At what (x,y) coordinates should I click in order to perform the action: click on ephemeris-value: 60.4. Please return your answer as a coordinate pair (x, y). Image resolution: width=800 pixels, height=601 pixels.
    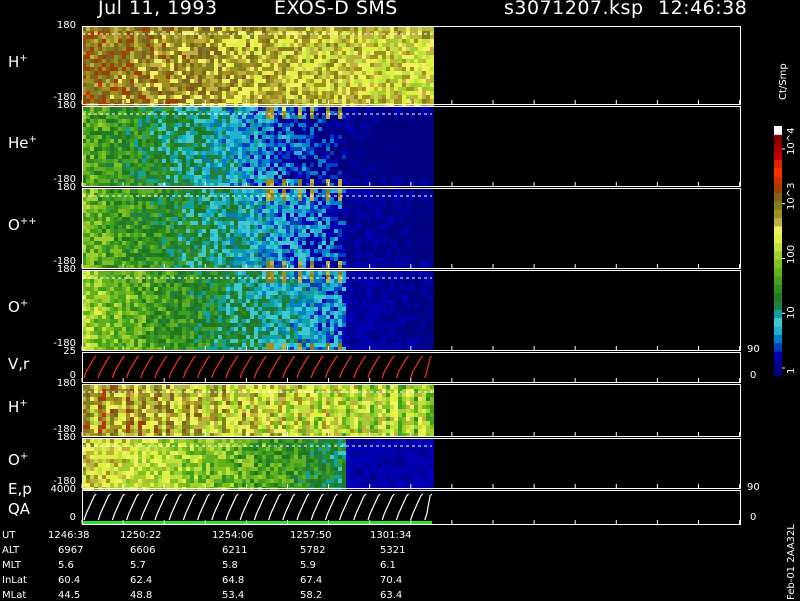
    Looking at the image, I should click on (69, 580).